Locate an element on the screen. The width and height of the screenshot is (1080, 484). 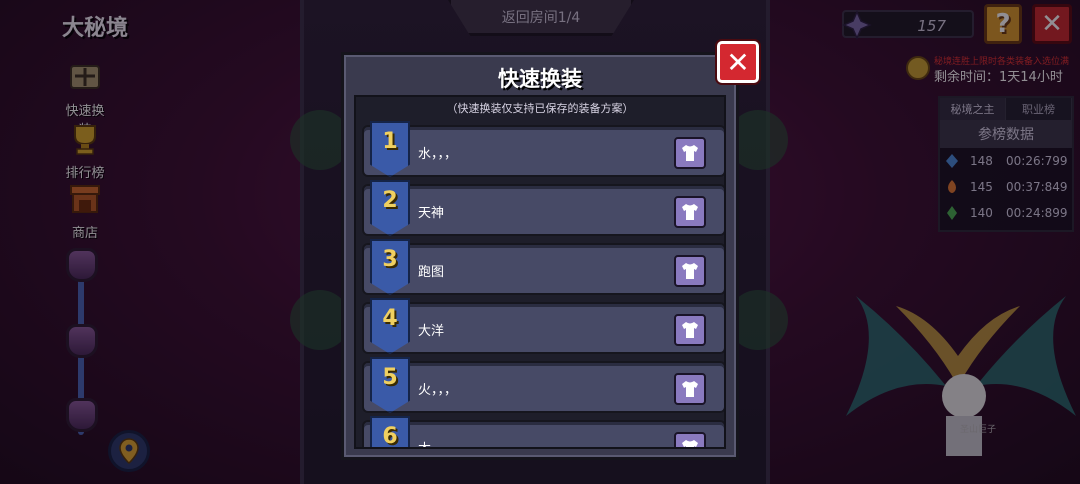
slot-number-badge: 1 is located at coordinates (390, 149).